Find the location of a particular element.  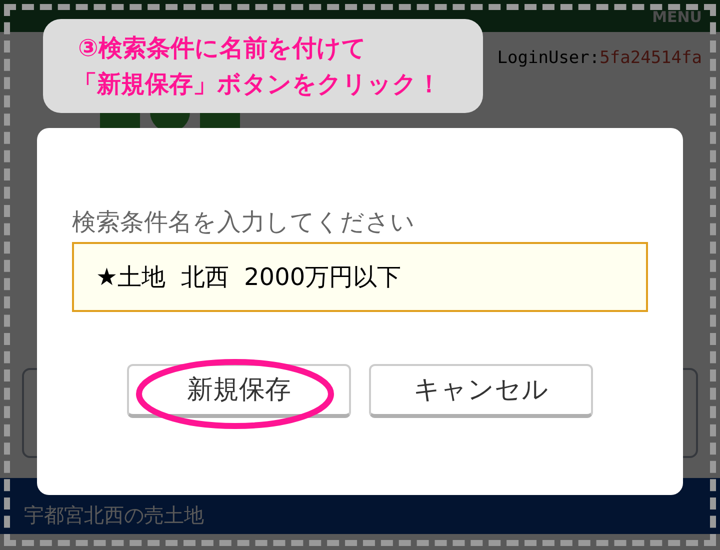

annotation-text: 「新規保存」ボタンをクリック！ is located at coordinates (257, 84).